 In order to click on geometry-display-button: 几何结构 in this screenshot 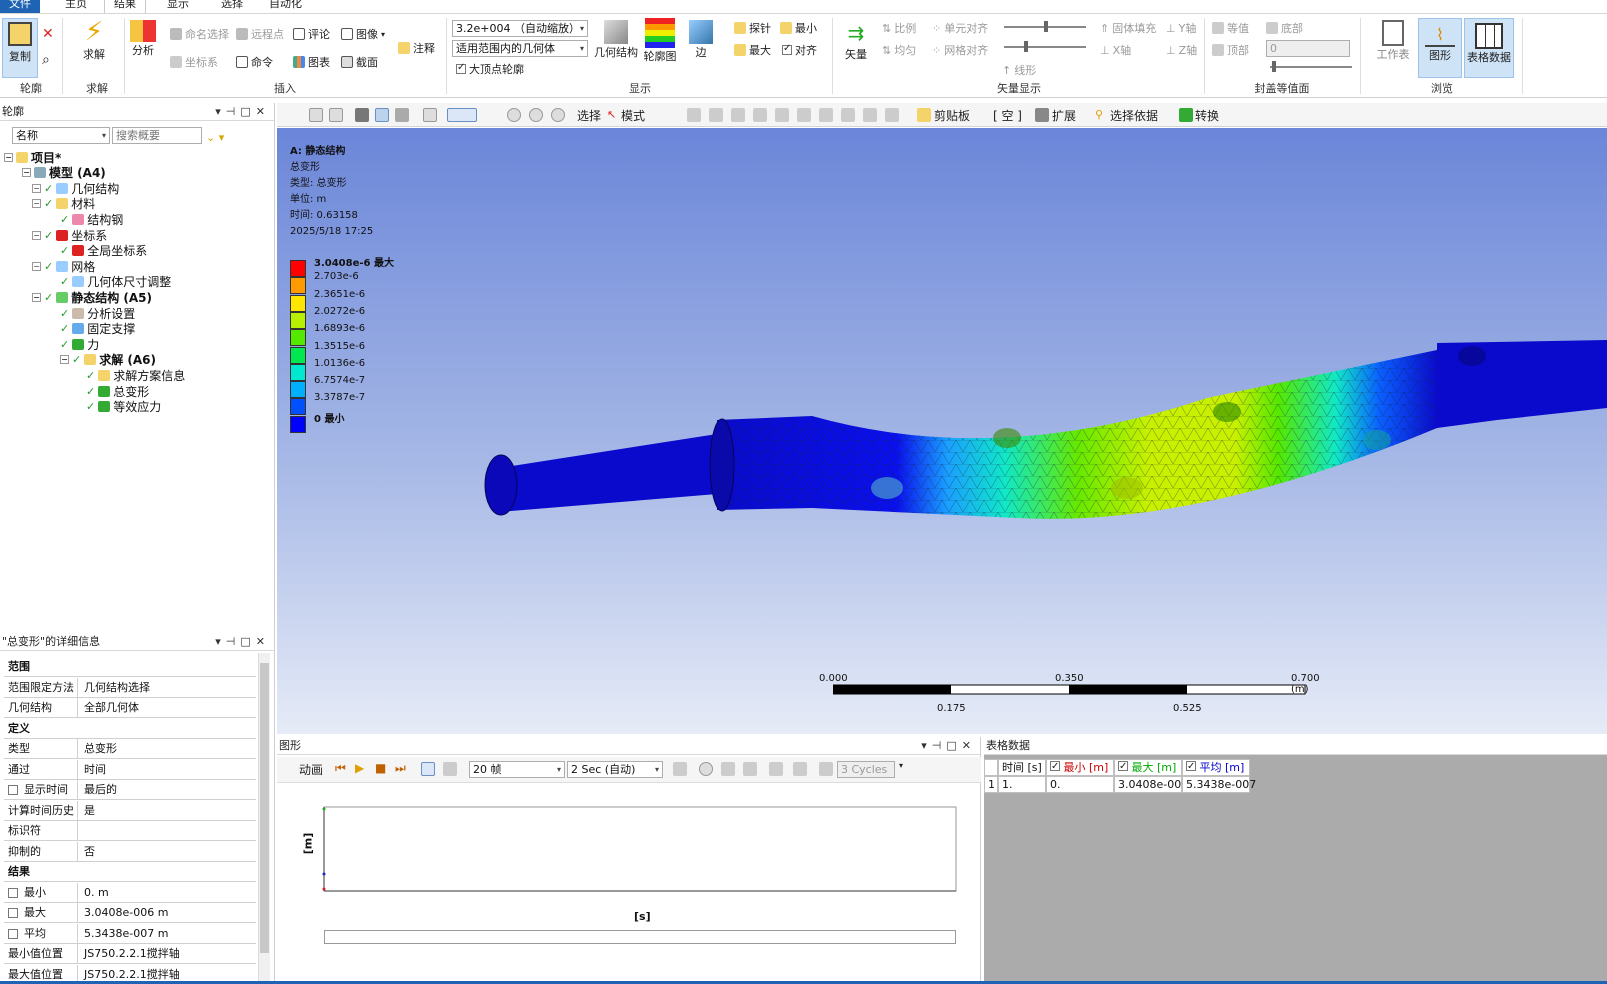, I will do `click(616, 40)`.